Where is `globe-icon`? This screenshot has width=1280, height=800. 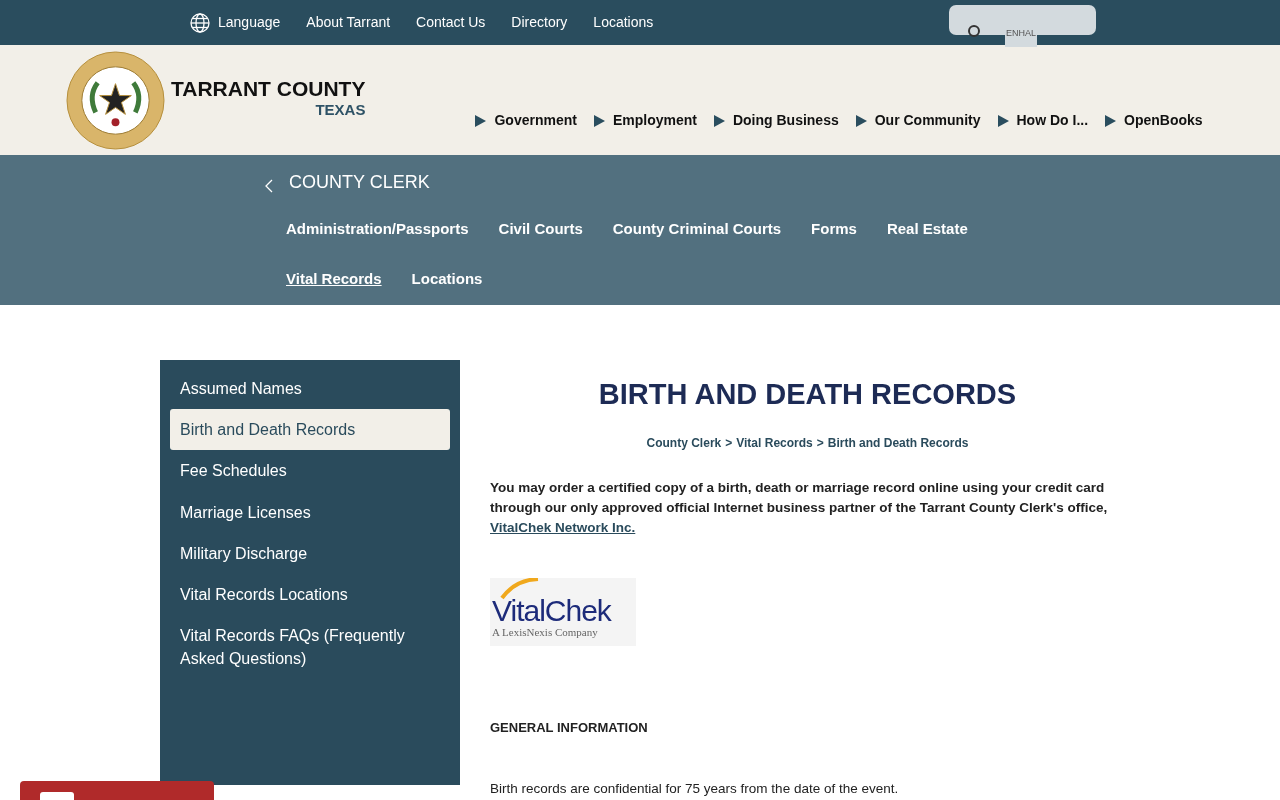 globe-icon is located at coordinates (200, 22).